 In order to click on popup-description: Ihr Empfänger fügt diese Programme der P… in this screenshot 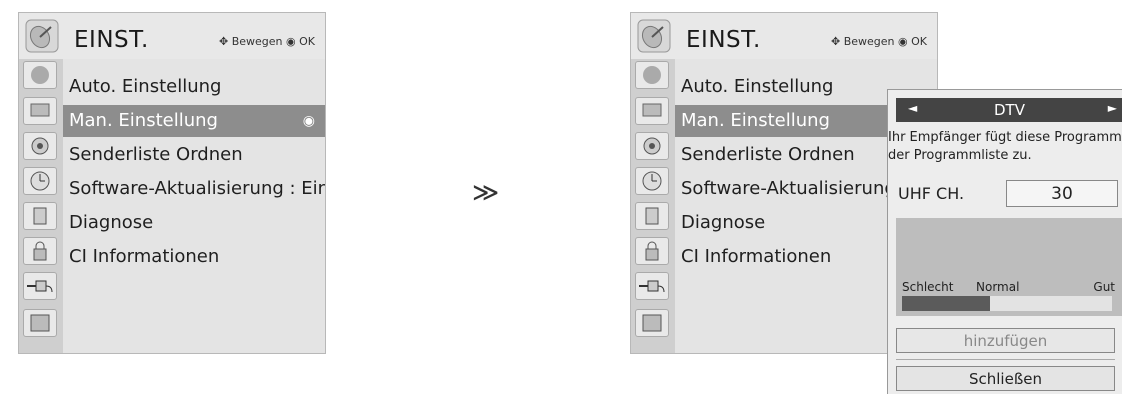, I will do `click(1005, 146)`.